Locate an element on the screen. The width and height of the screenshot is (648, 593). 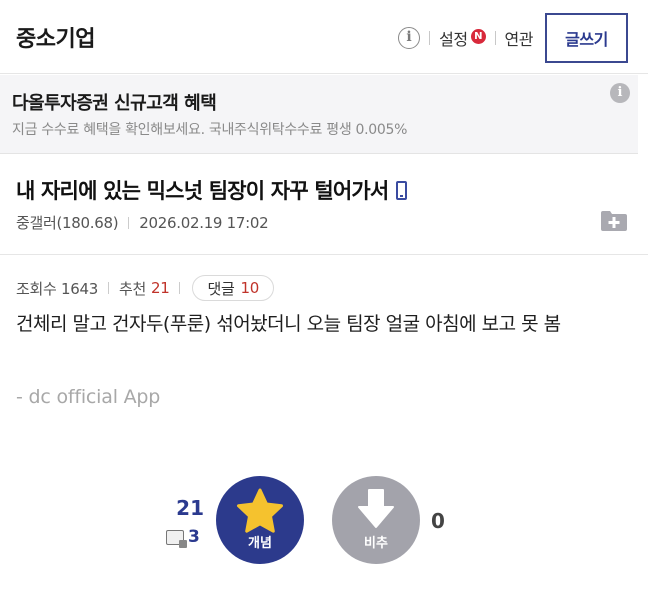
view-count: 조회수 1643 is located at coordinates (57, 288).